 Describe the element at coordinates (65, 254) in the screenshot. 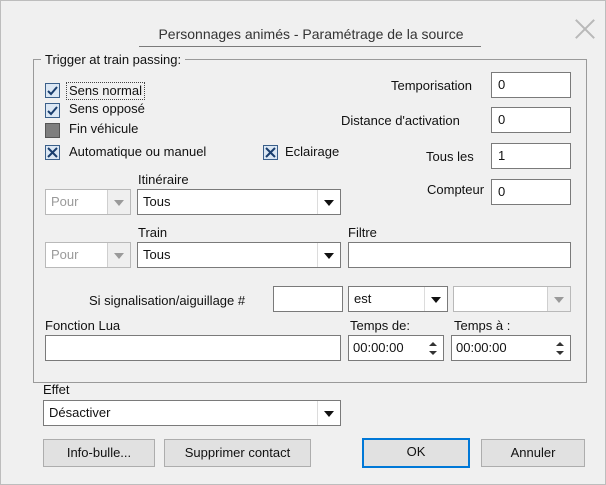

I see `train-scope-value: Pour` at that location.